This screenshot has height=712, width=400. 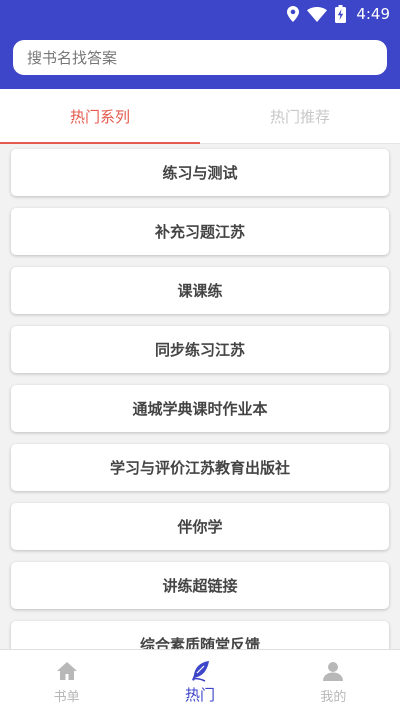 I want to click on nav-booklist: 书单, so click(x=66, y=681).